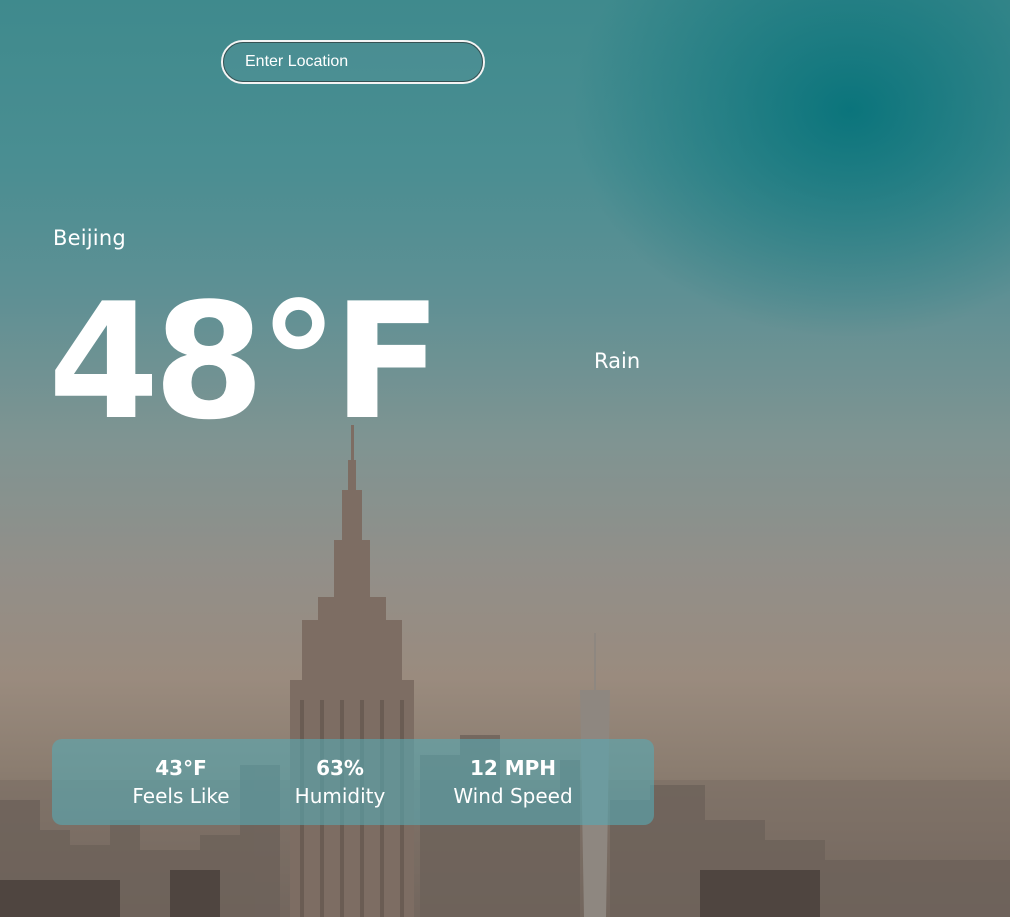 Image resolution: width=1010 pixels, height=917 pixels. I want to click on location-search-input, so click(353, 62).